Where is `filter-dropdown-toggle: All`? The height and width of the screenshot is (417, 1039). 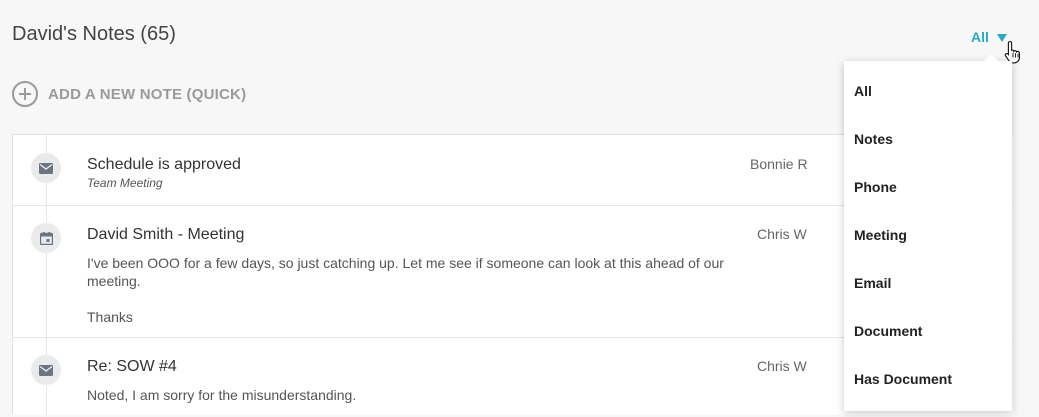 filter-dropdown-toggle: All is located at coordinates (989, 37).